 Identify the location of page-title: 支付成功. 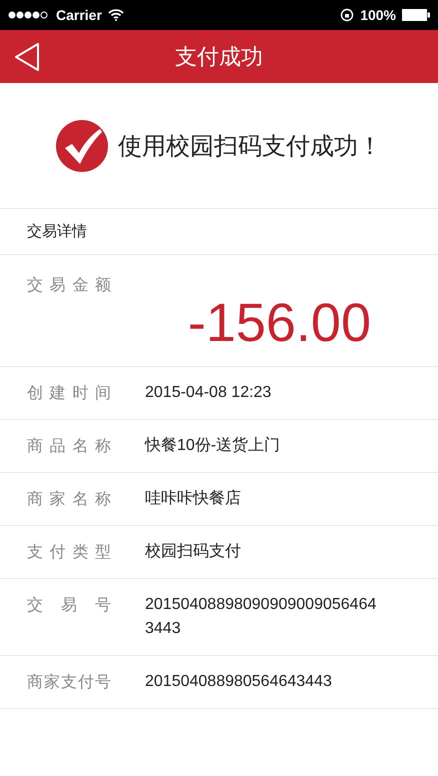
(219, 58).